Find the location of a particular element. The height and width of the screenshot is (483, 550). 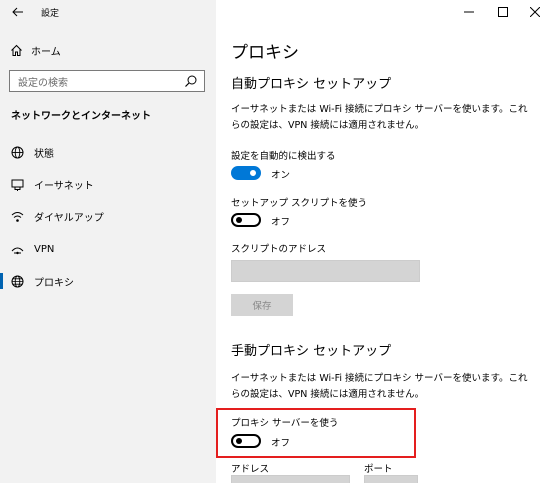

script-address-label: スクリプトのアドレス is located at coordinates (279, 249).